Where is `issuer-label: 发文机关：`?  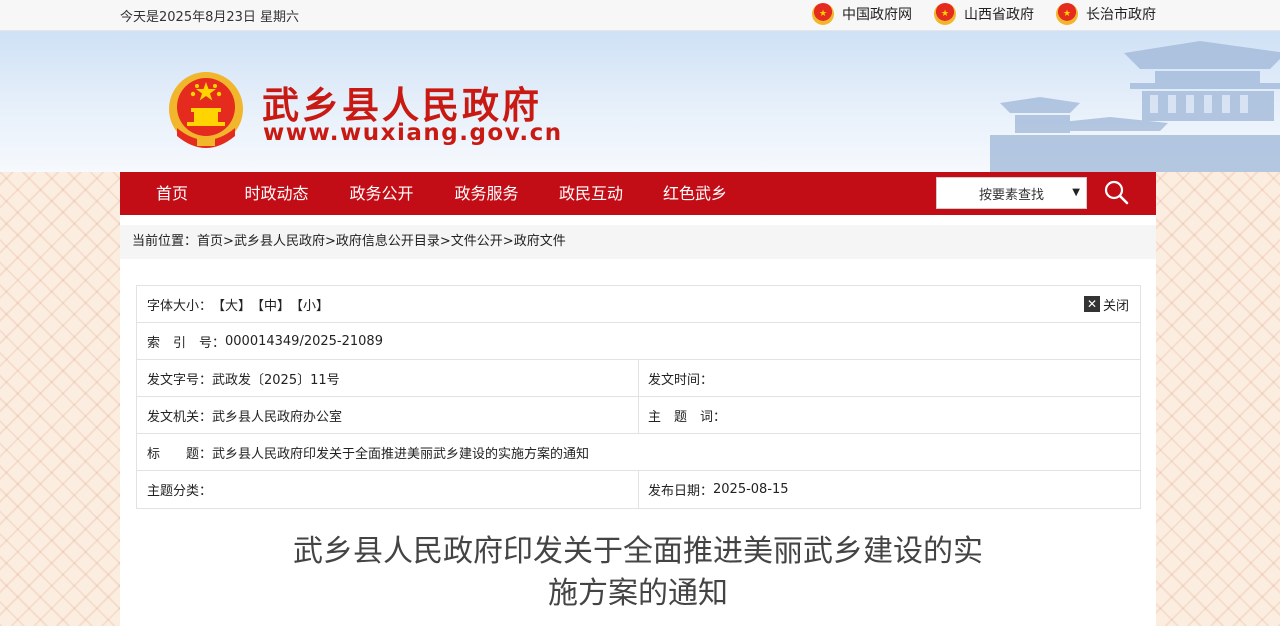
issuer-label: 发文机关： is located at coordinates (180, 417).